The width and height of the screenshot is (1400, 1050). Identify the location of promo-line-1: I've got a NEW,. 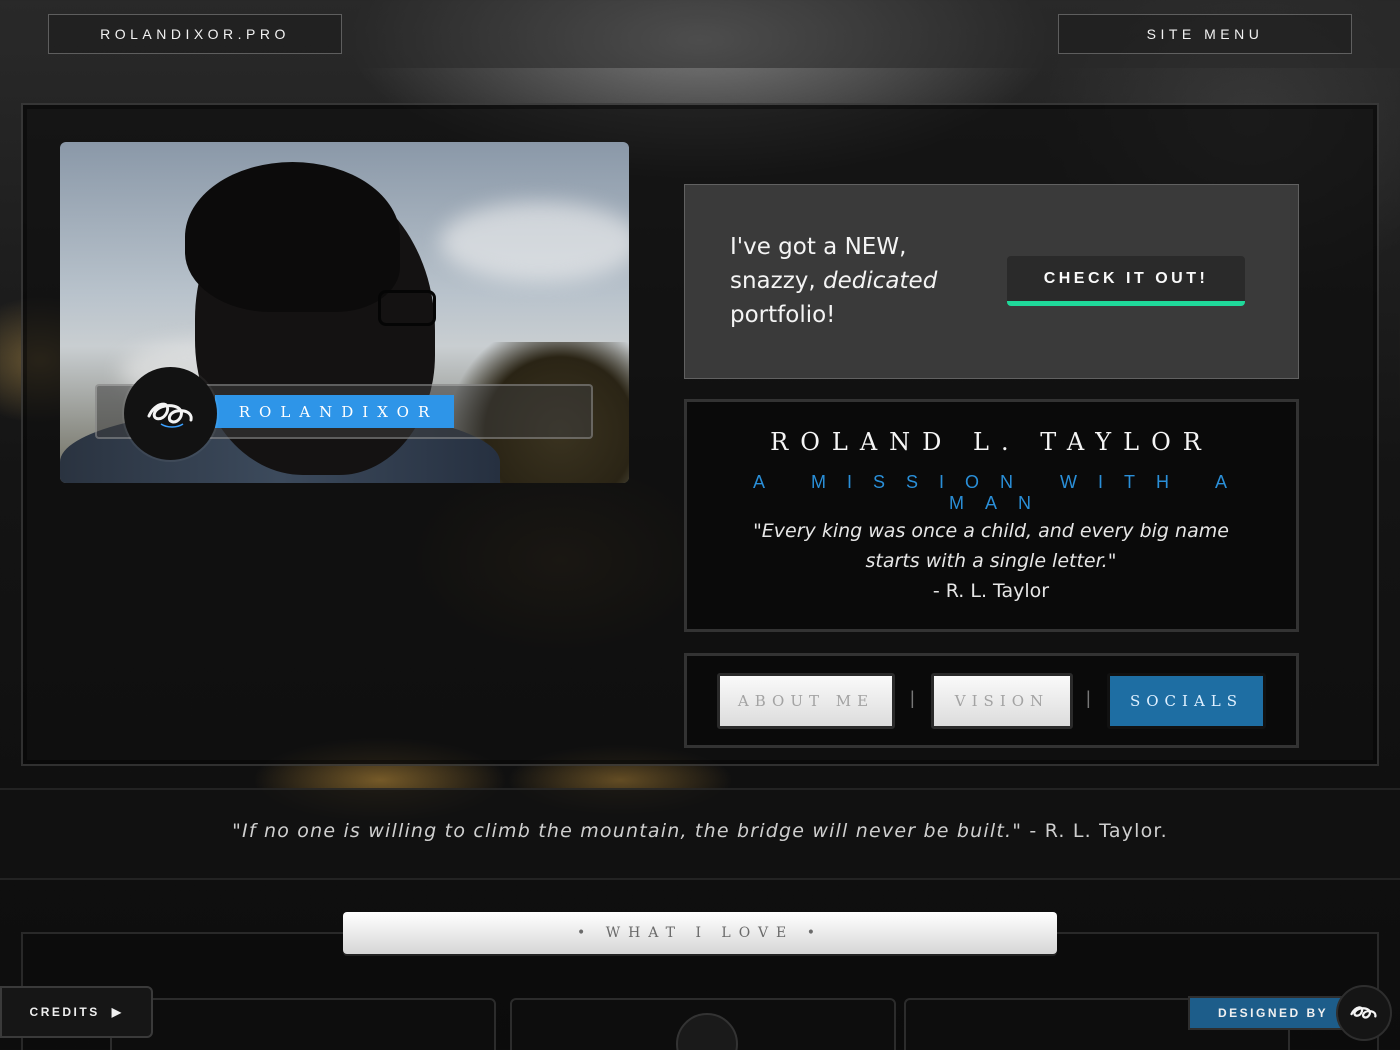
(818, 247).